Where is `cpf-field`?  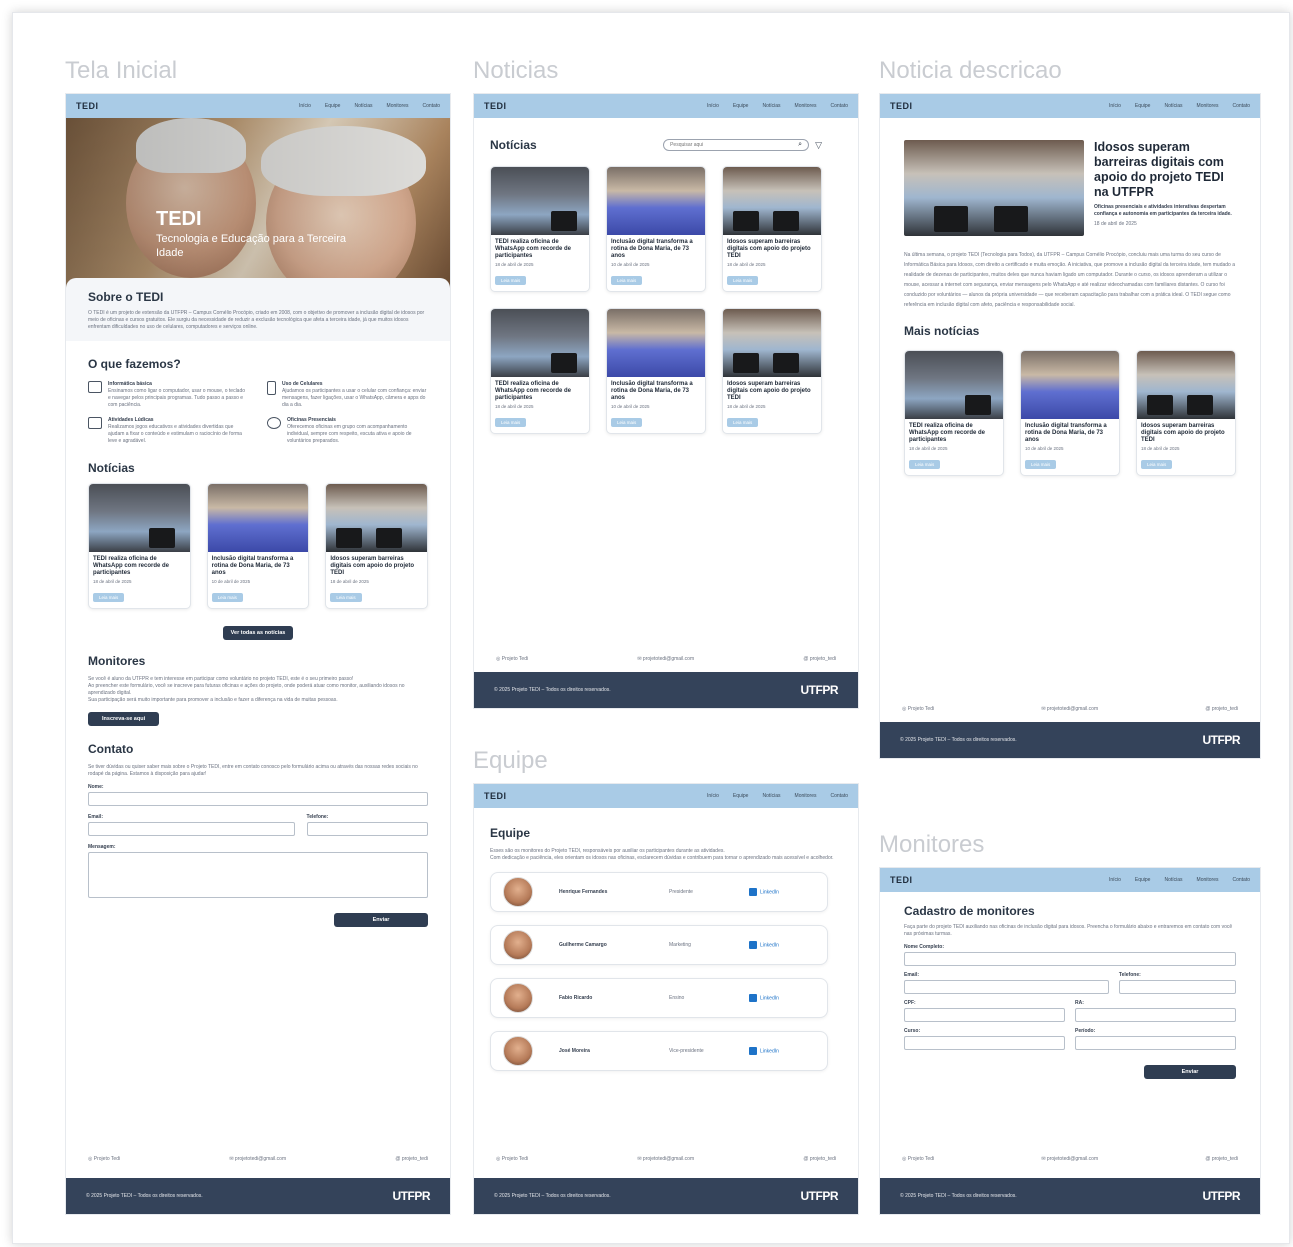 cpf-field is located at coordinates (984, 1015).